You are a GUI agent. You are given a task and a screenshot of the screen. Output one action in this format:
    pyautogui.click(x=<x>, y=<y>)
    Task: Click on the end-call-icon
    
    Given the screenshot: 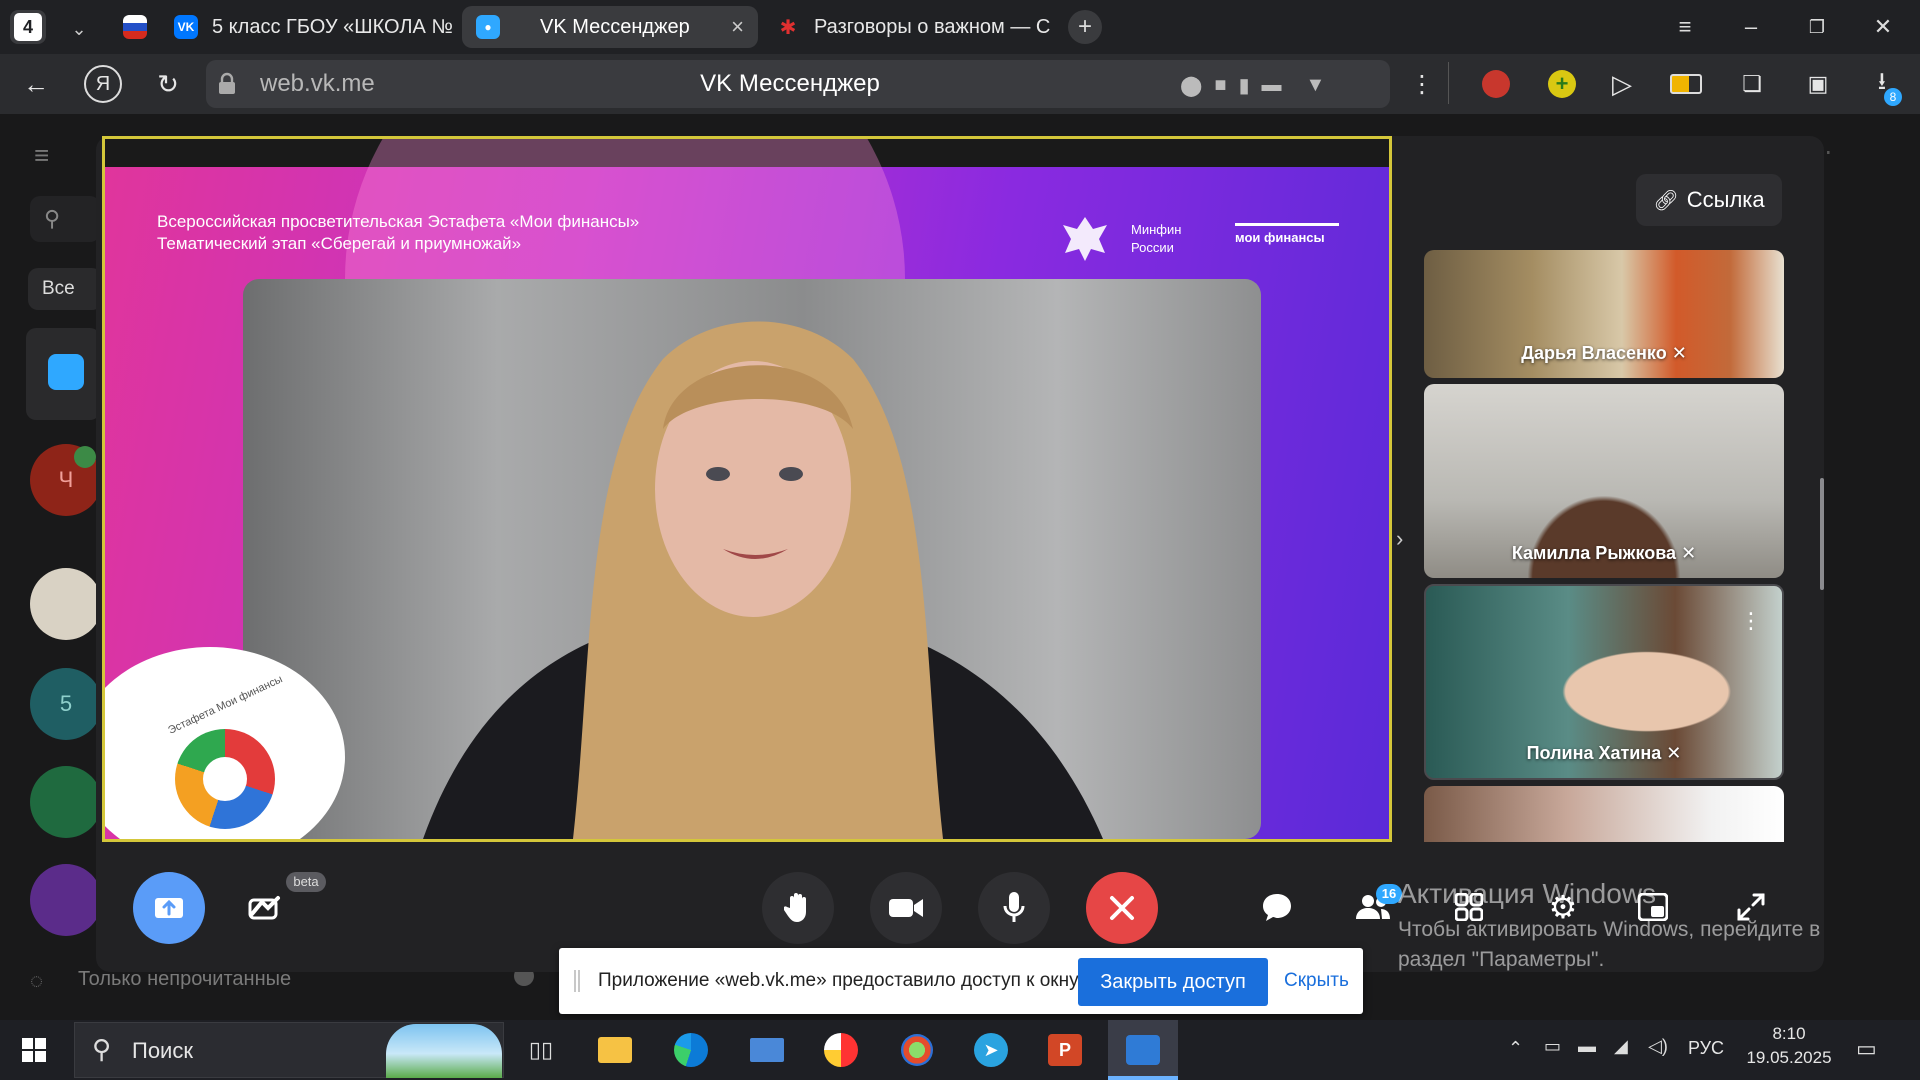 What is the action you would take?
    pyautogui.click(x=1122, y=908)
    